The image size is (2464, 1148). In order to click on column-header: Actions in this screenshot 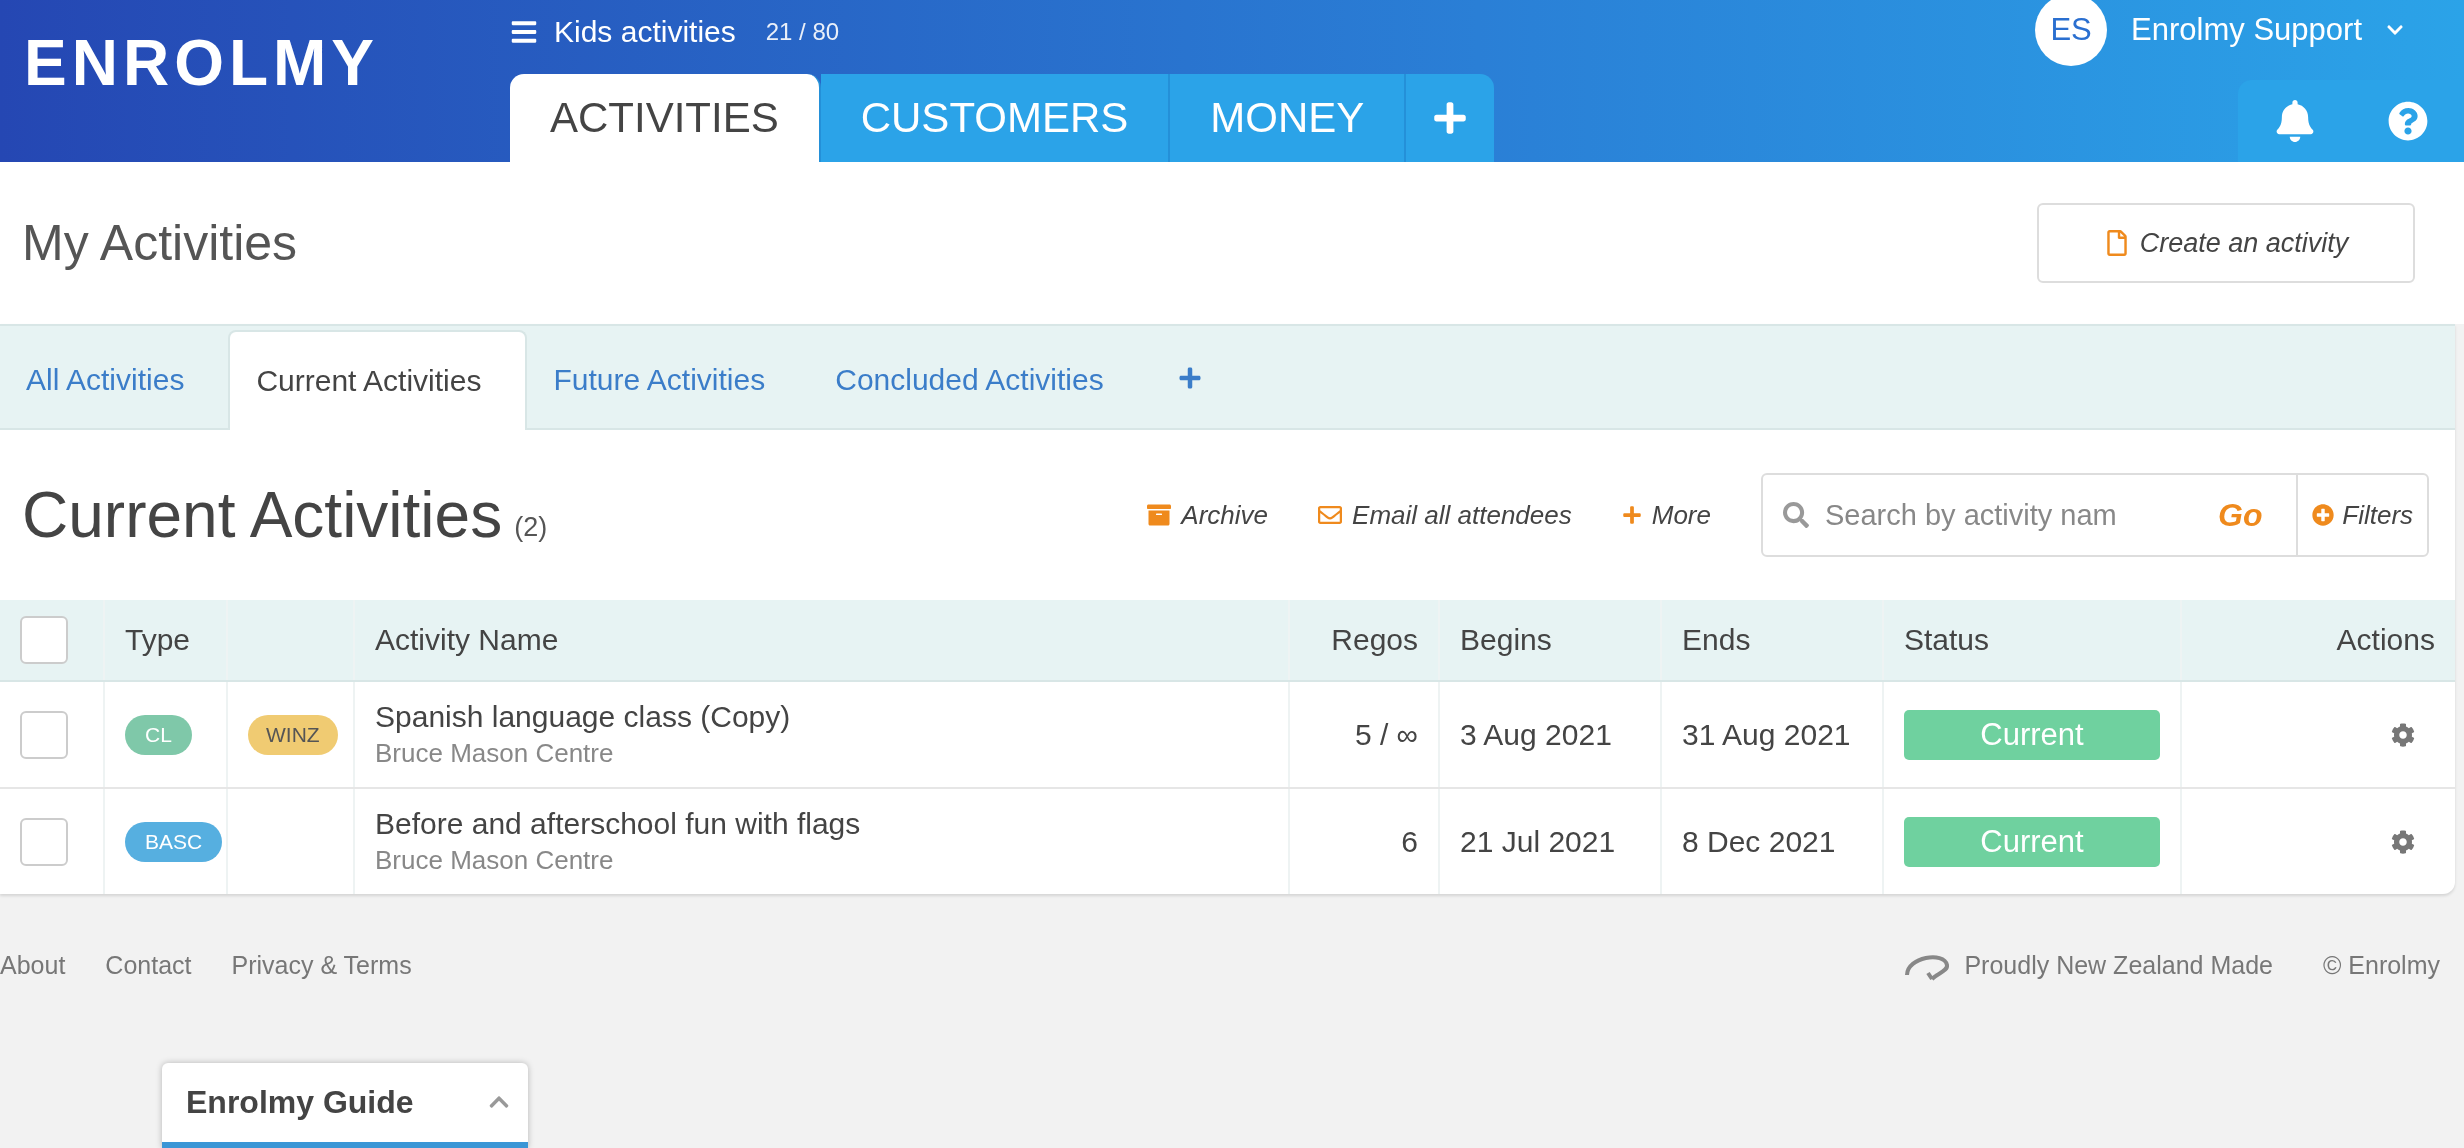, I will do `click(2385, 640)`.